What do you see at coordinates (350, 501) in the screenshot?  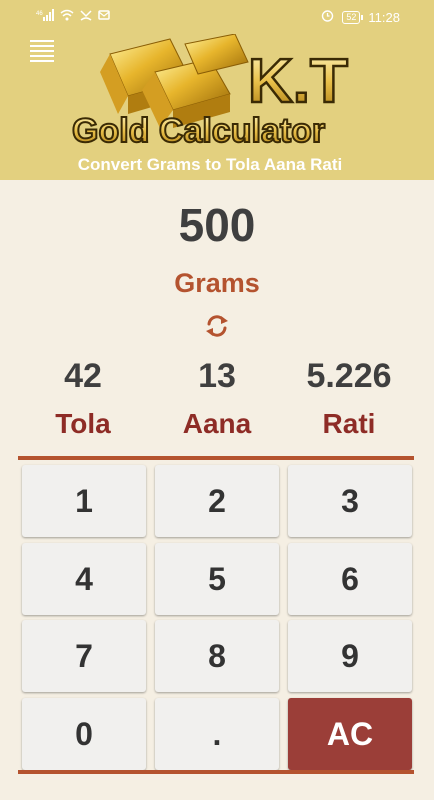 I see `key-3: 3` at bounding box center [350, 501].